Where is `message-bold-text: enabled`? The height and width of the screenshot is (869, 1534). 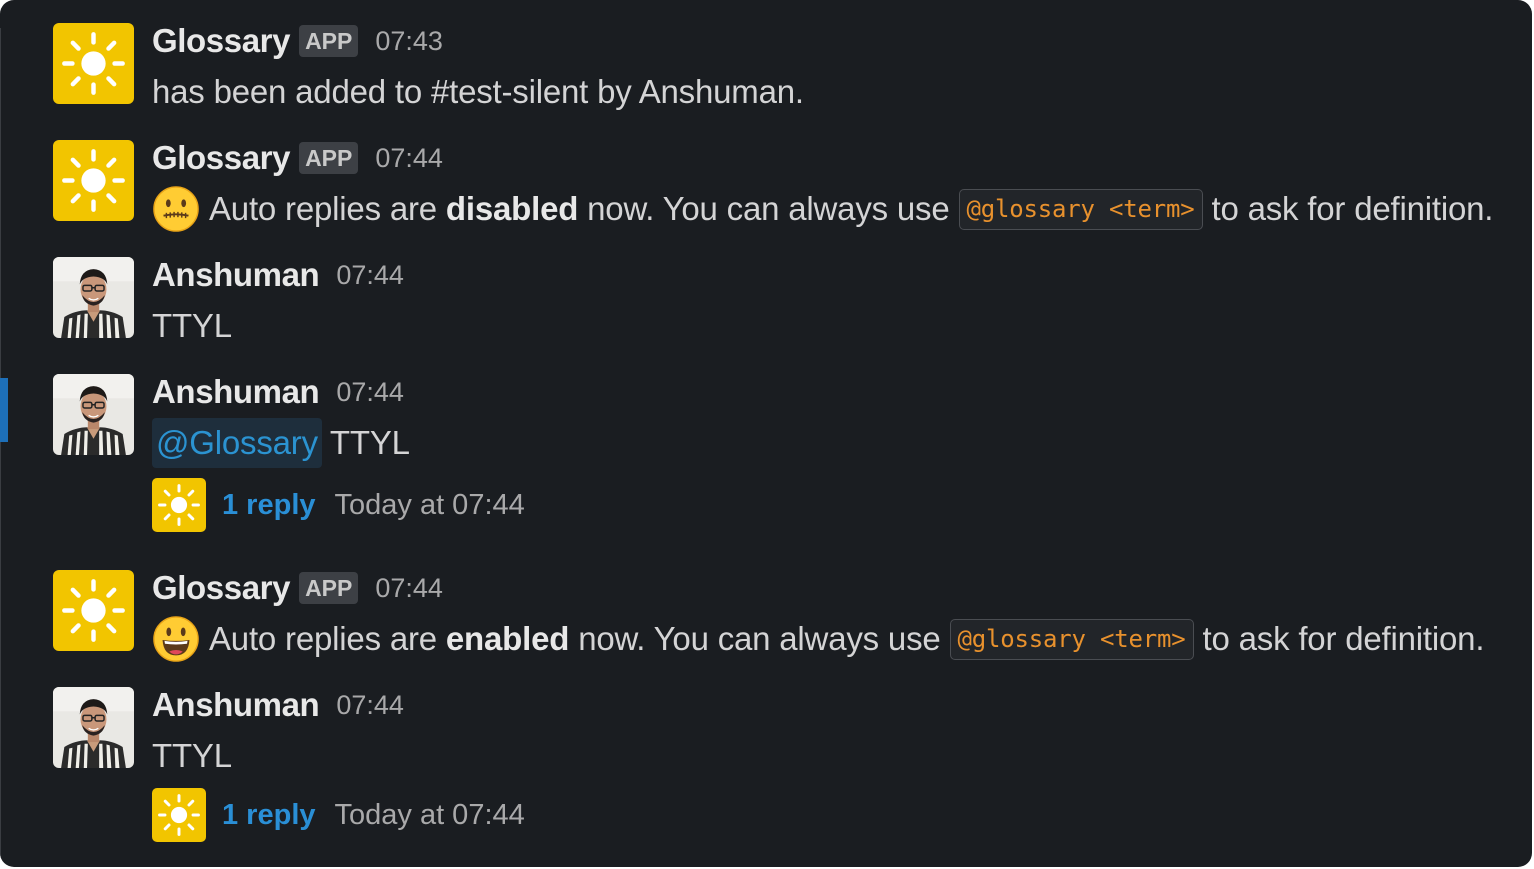
message-bold-text: enabled is located at coordinates (507, 638).